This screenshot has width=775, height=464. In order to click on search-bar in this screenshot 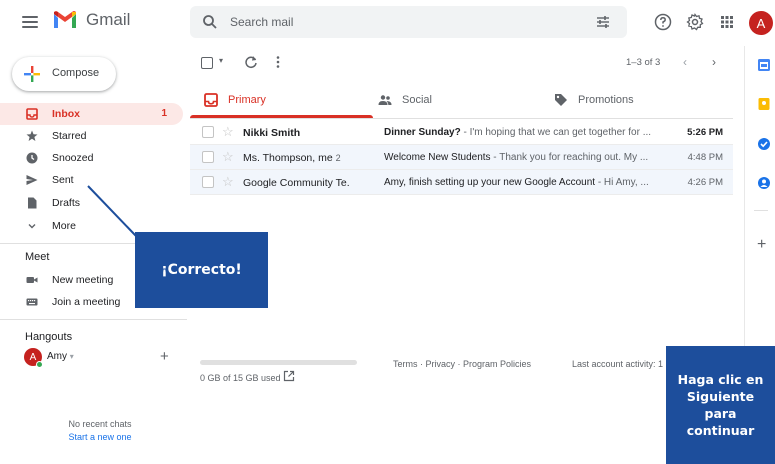, I will do `click(408, 22)`.